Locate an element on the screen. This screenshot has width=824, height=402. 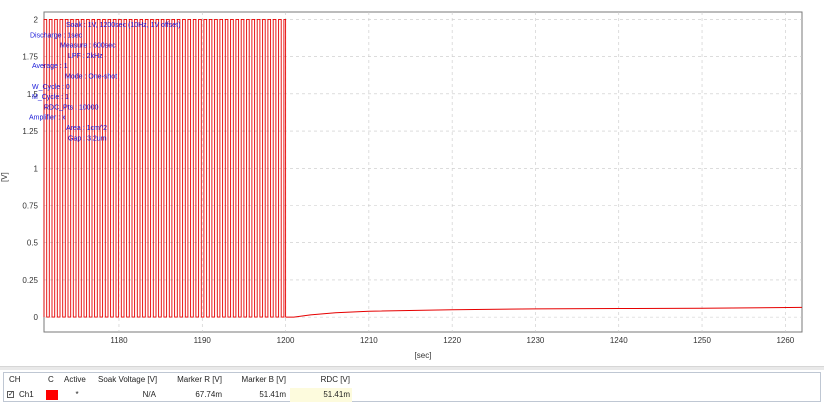
y-axis-label: [V] is located at coordinates (4, 177).